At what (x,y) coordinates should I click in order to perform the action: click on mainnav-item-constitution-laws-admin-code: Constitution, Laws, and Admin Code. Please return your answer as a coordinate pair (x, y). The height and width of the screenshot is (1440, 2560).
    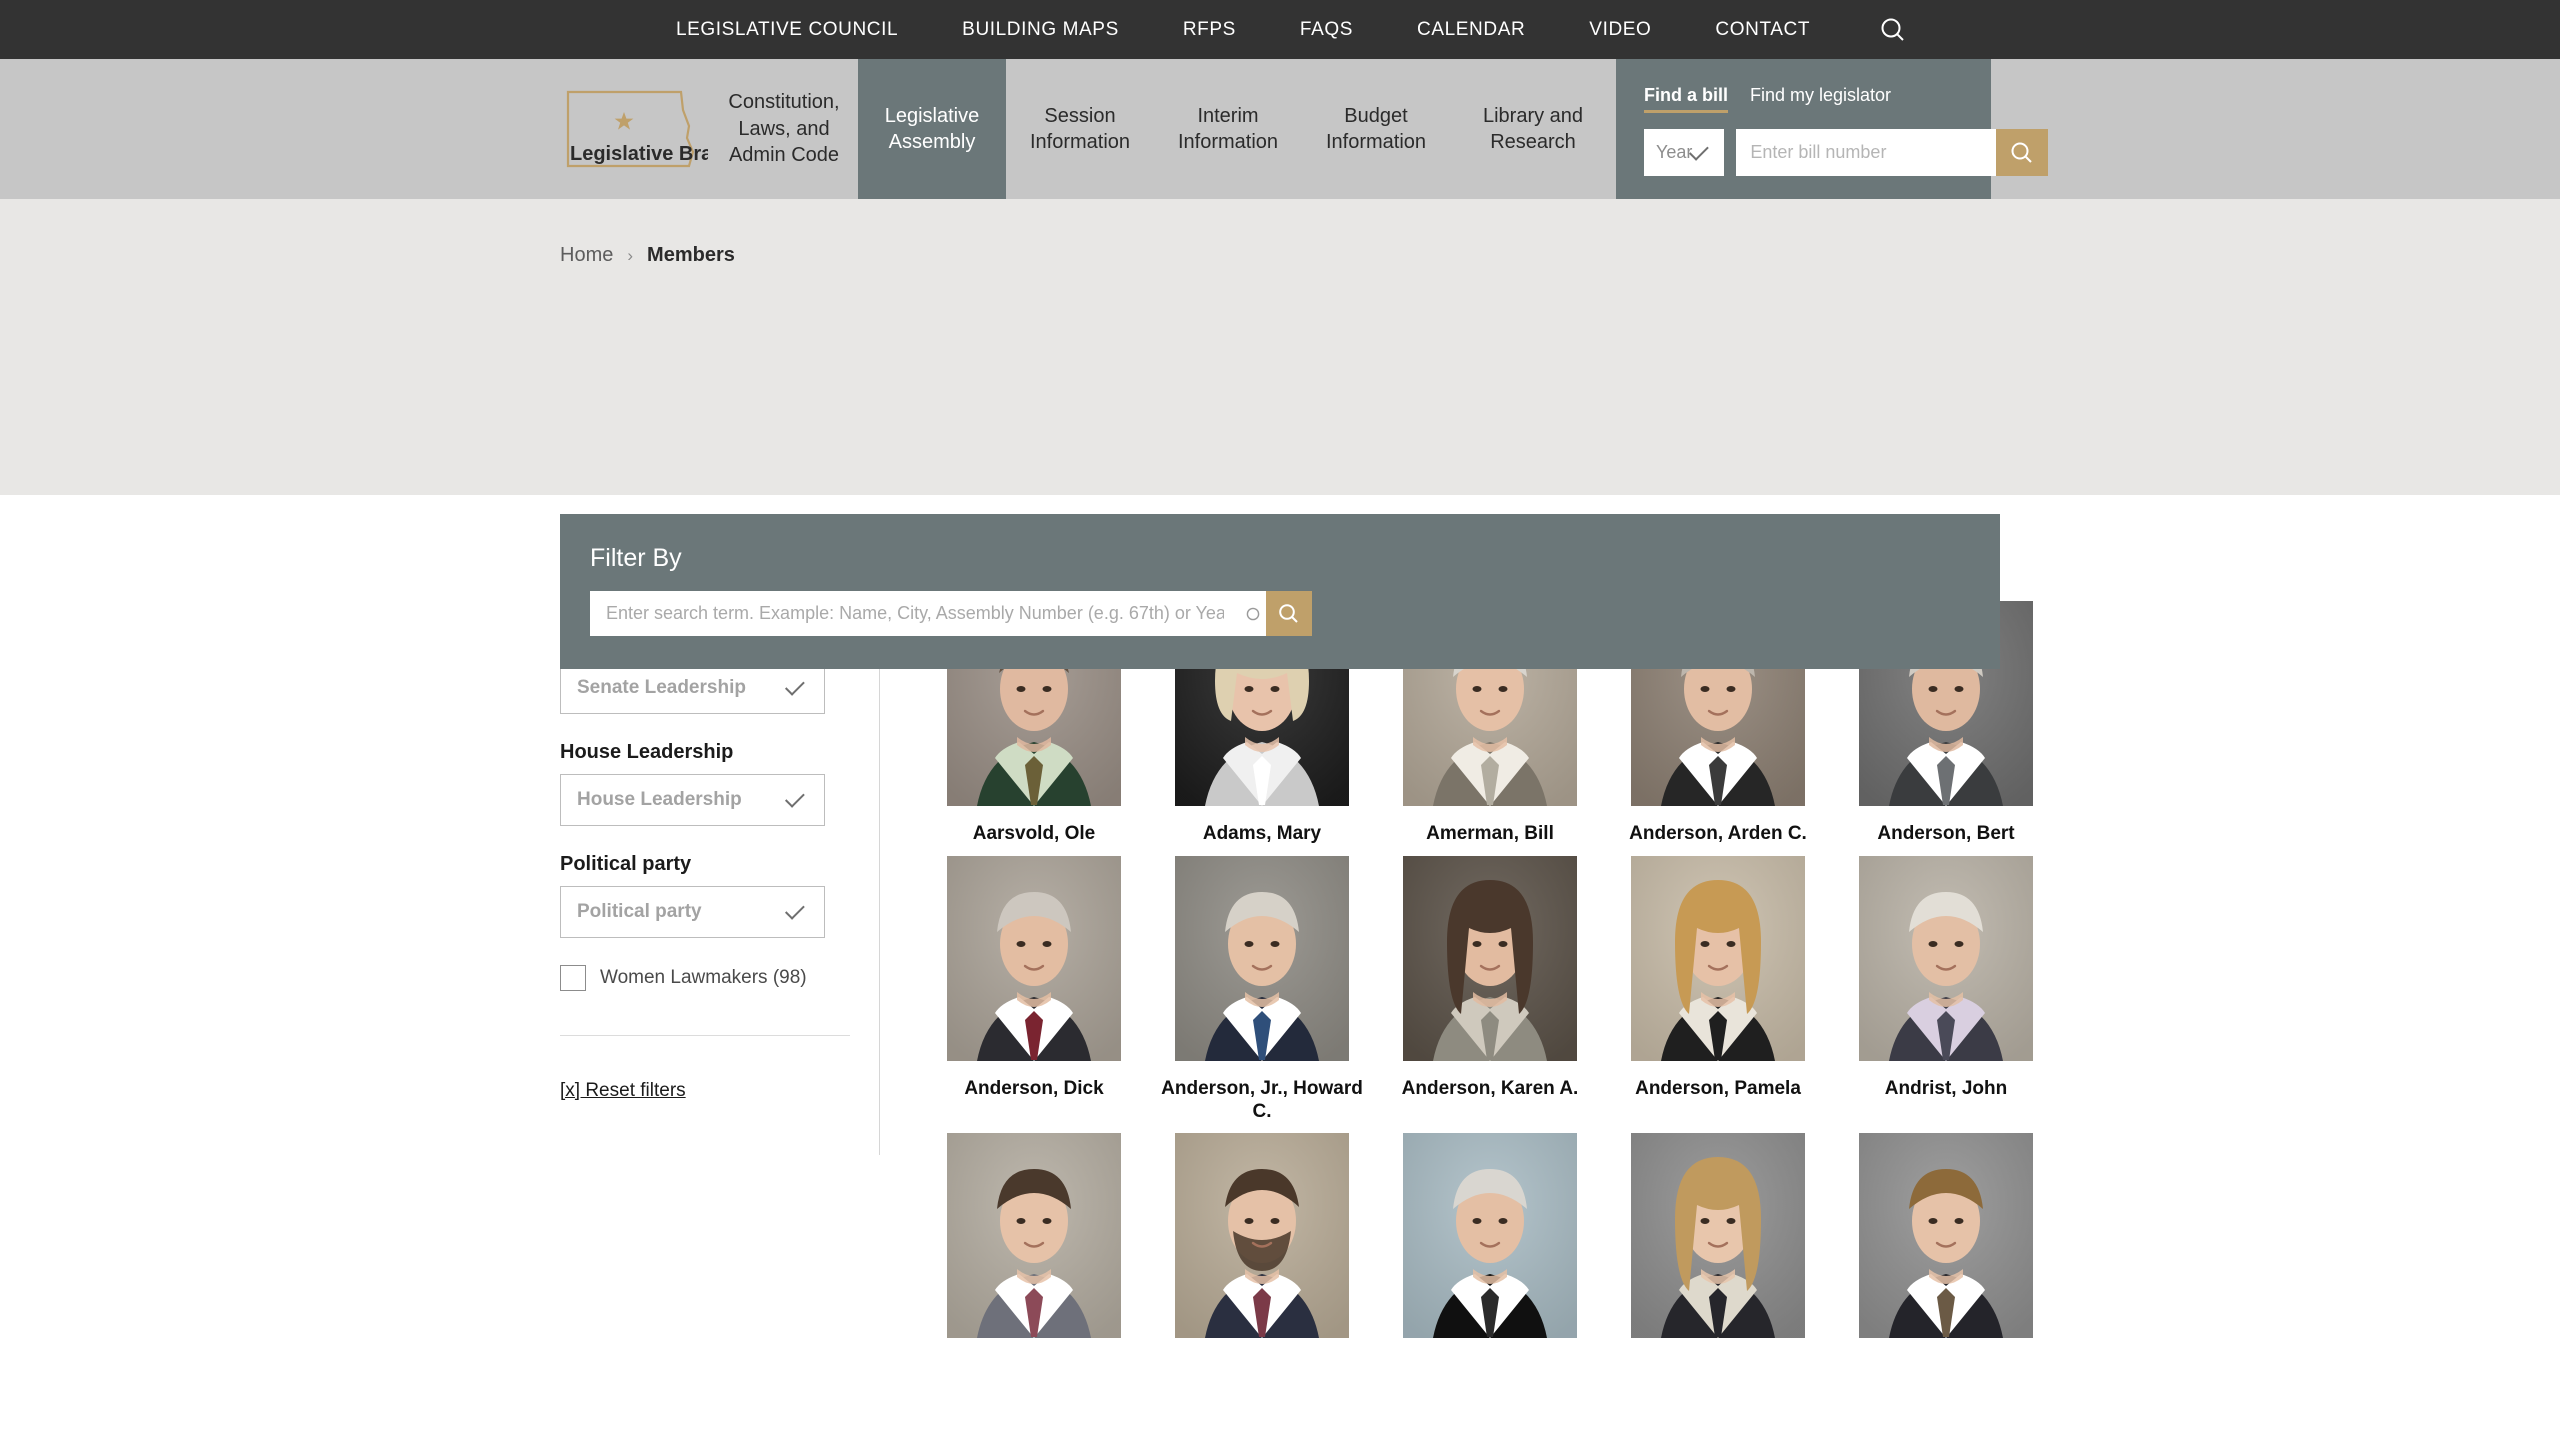
    Looking at the image, I should click on (784, 129).